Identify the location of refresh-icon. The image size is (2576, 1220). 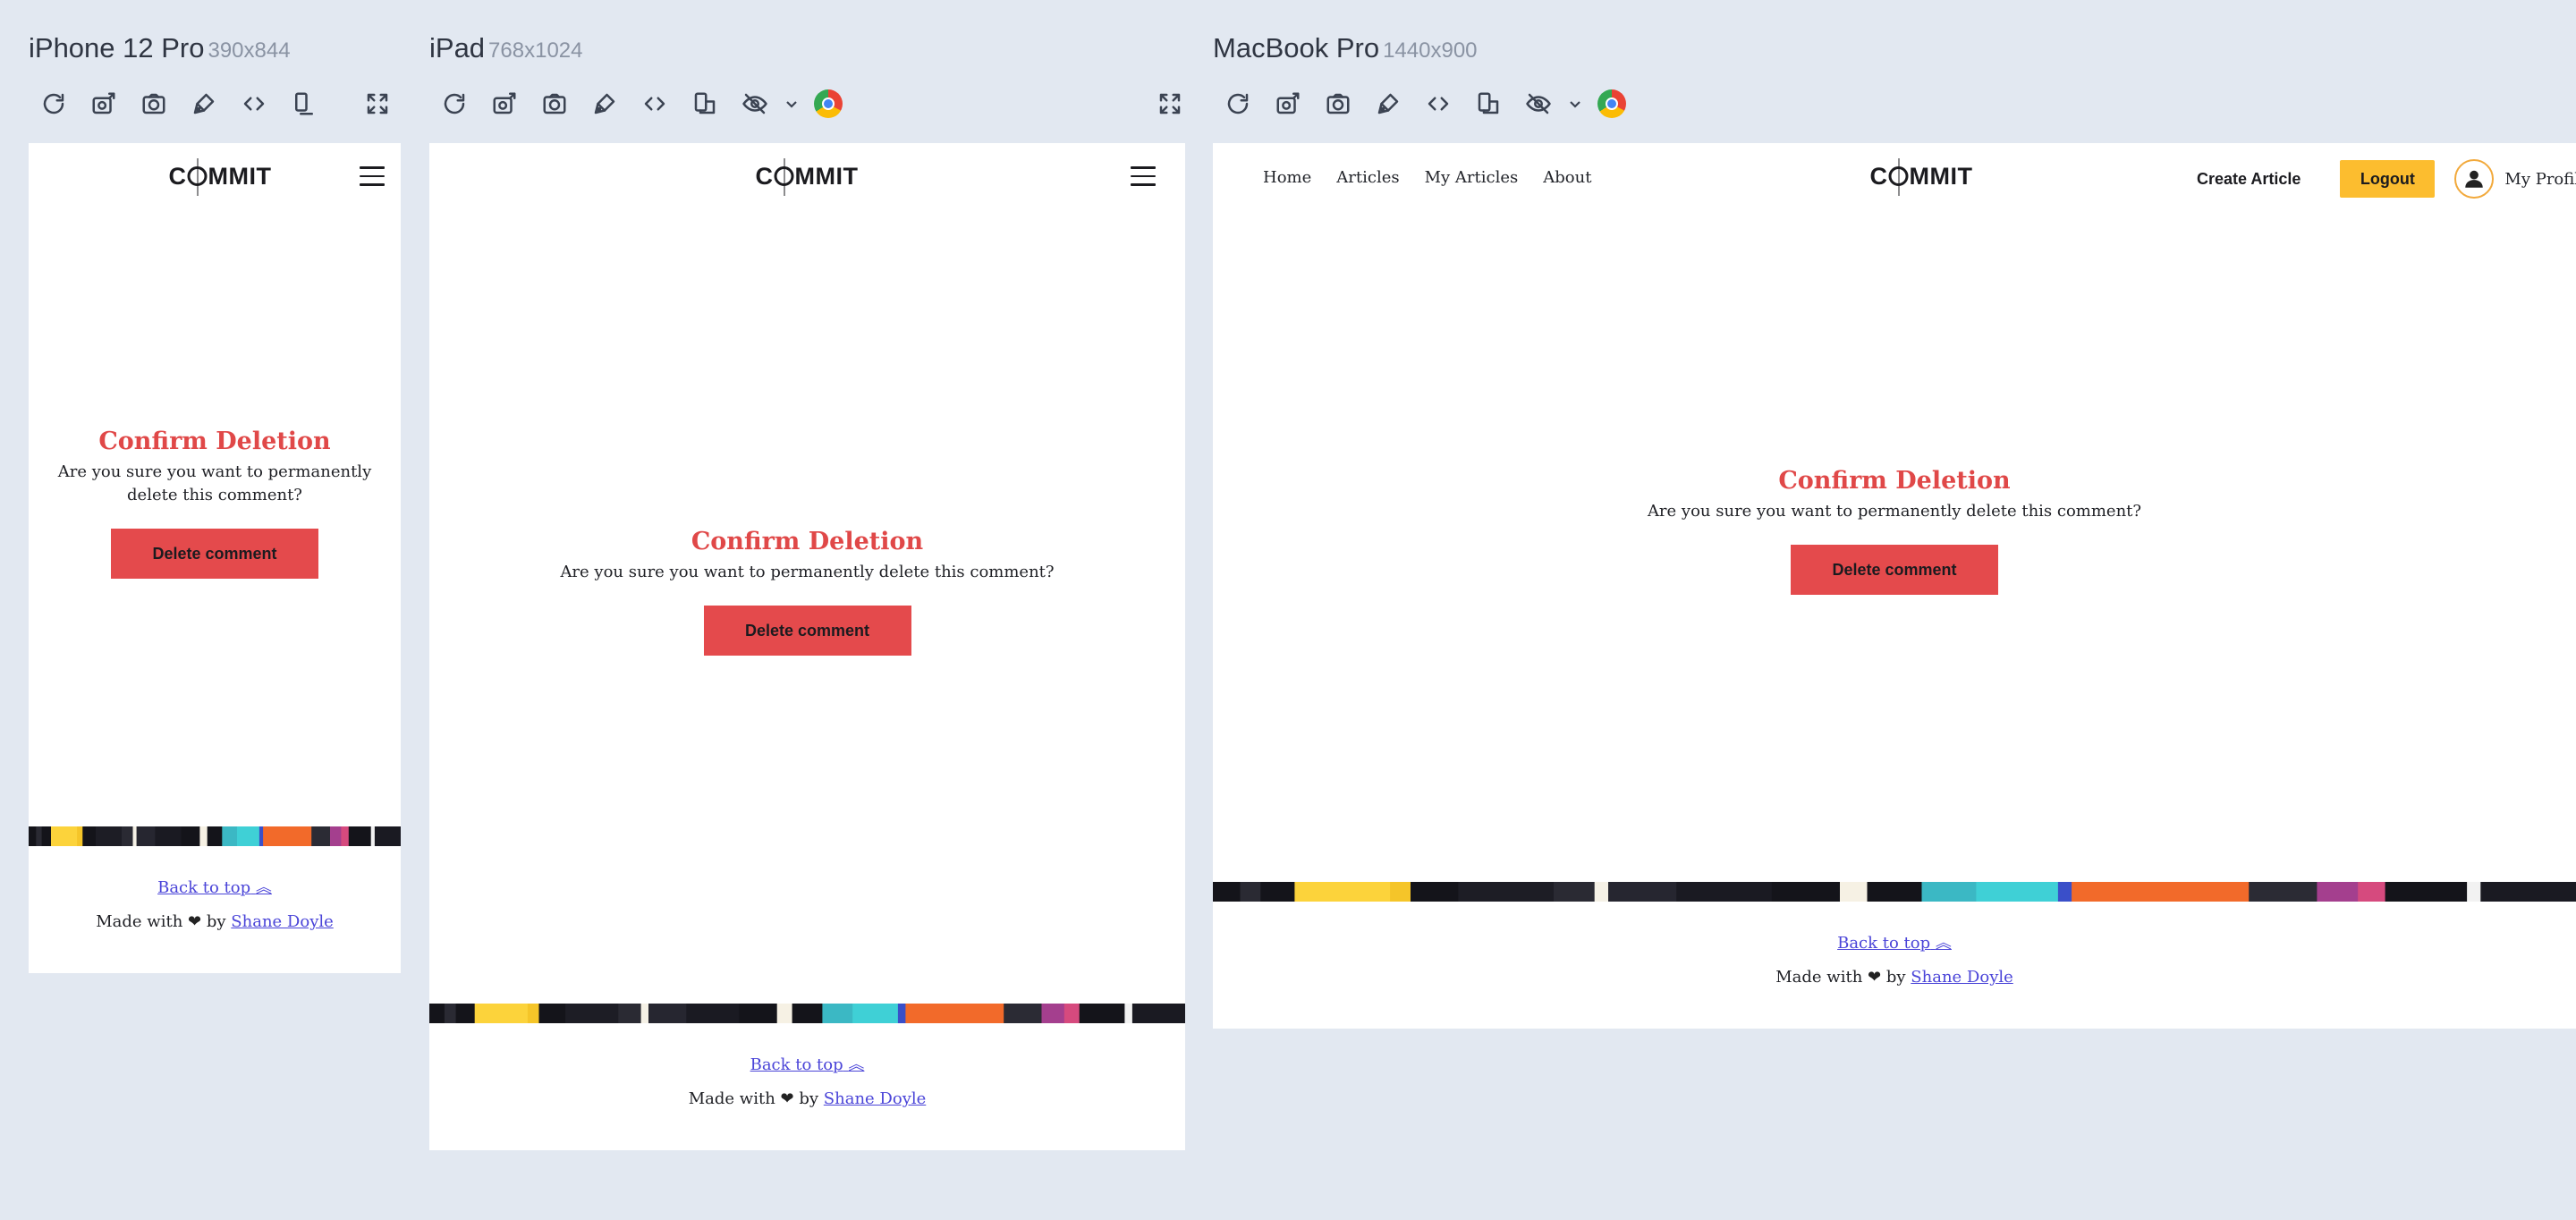
(454, 103).